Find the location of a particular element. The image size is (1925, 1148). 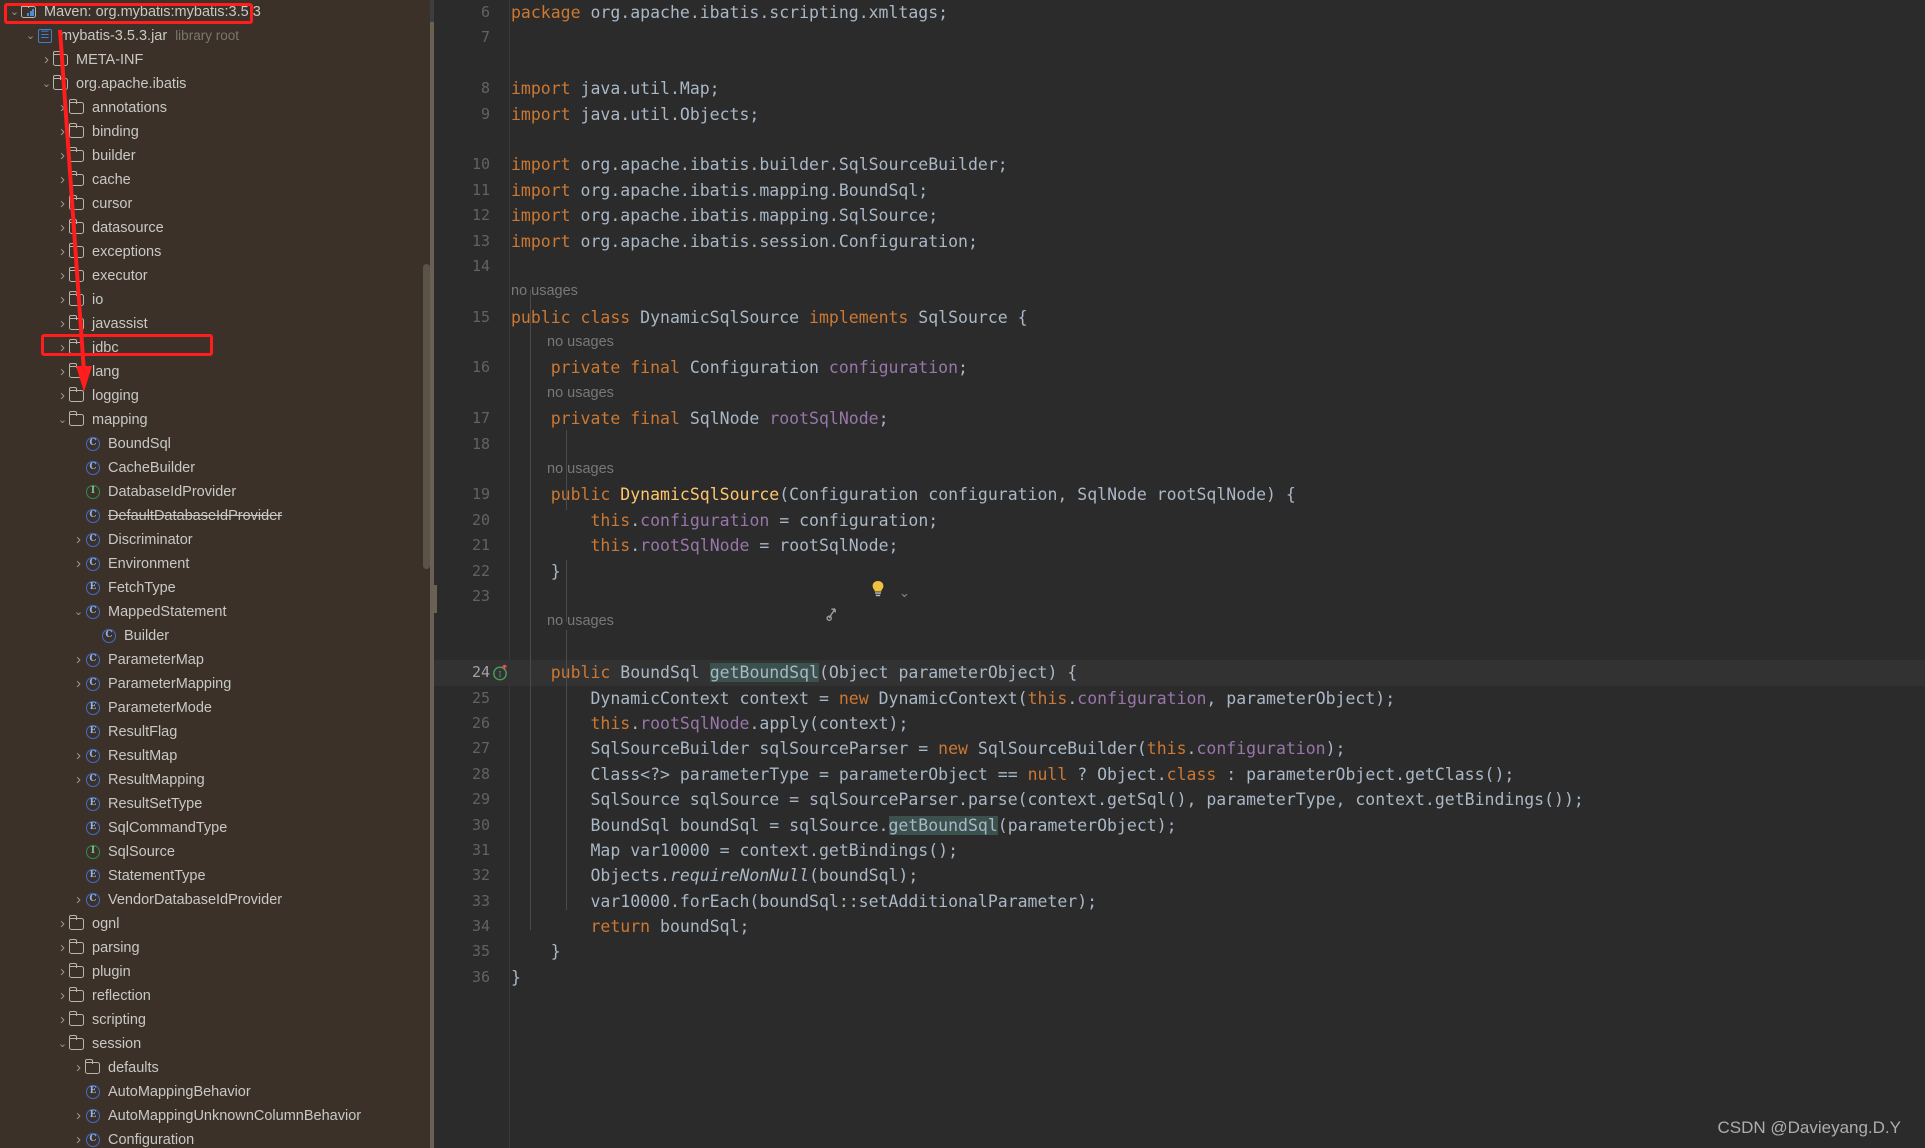

tree-item-reflection: › reflection is located at coordinates (217, 996).